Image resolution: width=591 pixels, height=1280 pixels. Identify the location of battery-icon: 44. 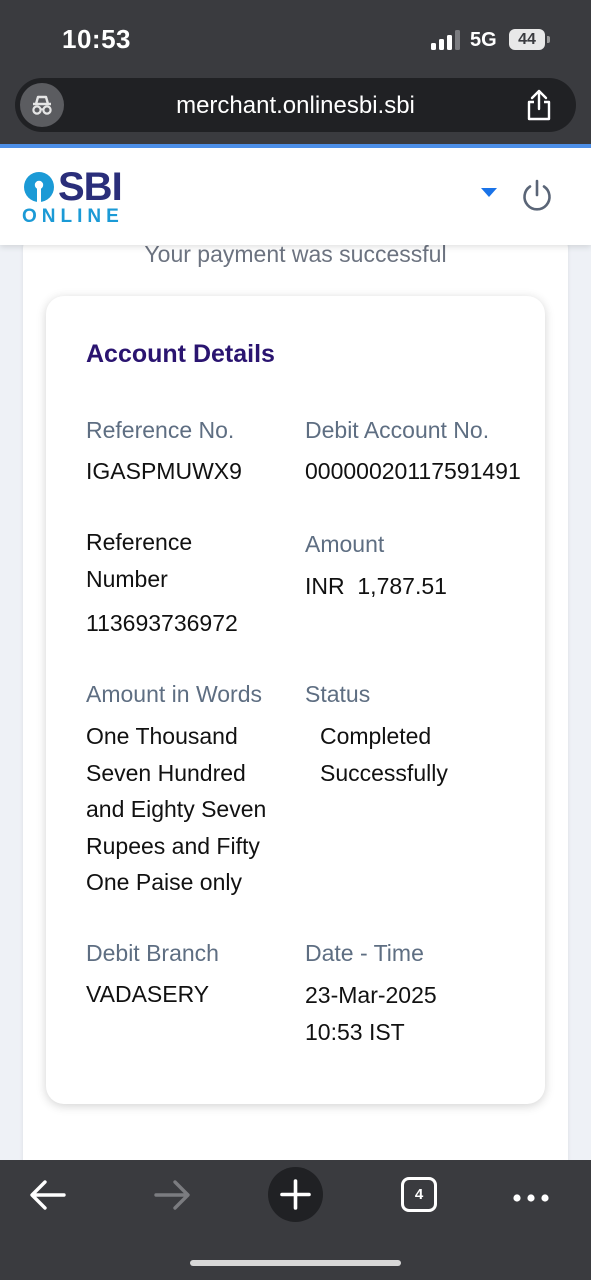
(529, 39).